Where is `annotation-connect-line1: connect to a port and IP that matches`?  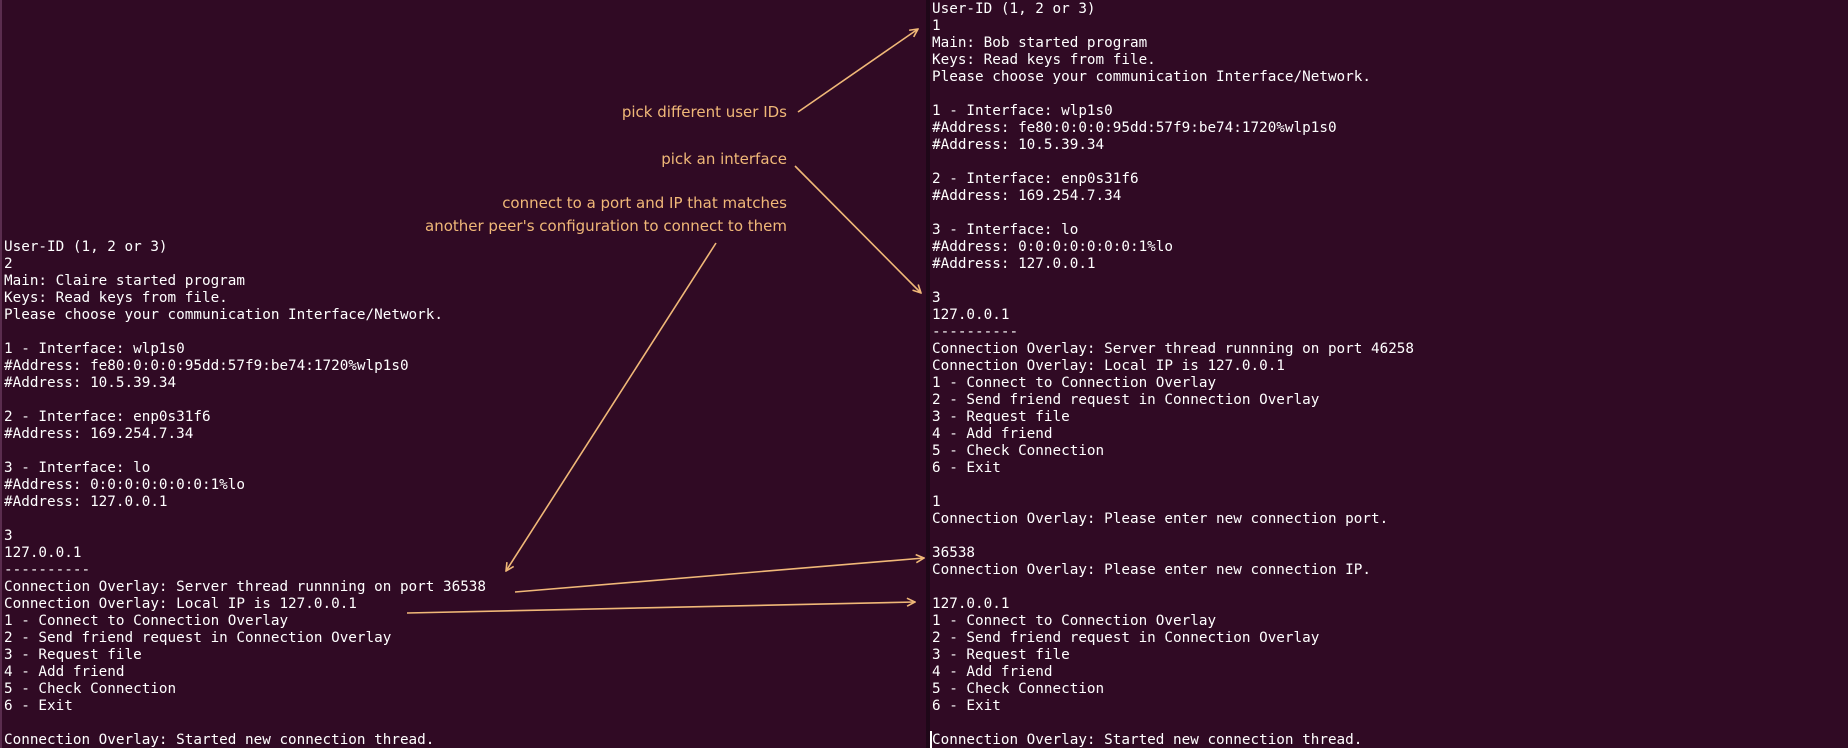 annotation-connect-line1: connect to a port and IP that matches is located at coordinates (644, 203).